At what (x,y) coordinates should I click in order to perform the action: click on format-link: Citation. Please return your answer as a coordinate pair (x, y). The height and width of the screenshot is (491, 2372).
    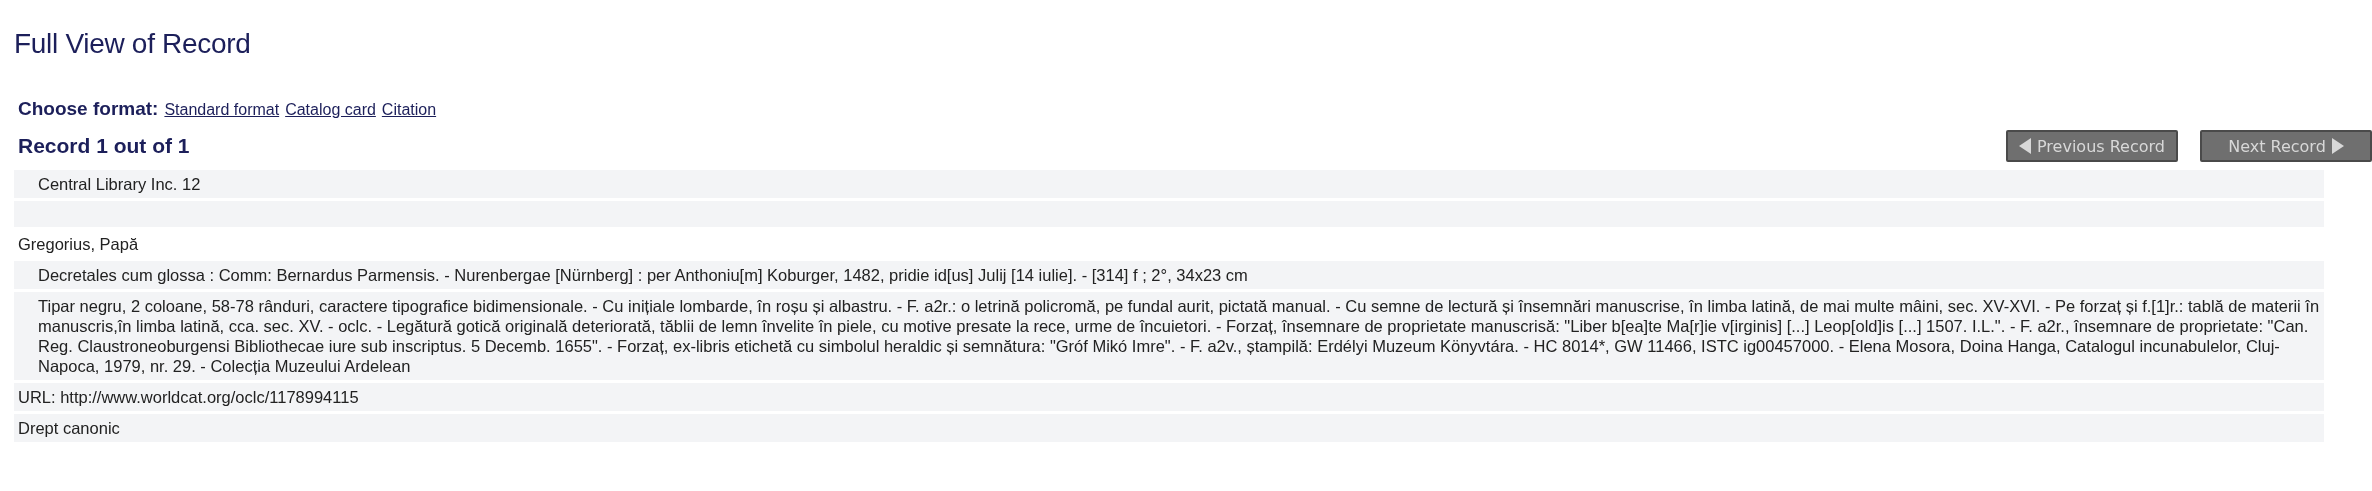
    Looking at the image, I should click on (409, 110).